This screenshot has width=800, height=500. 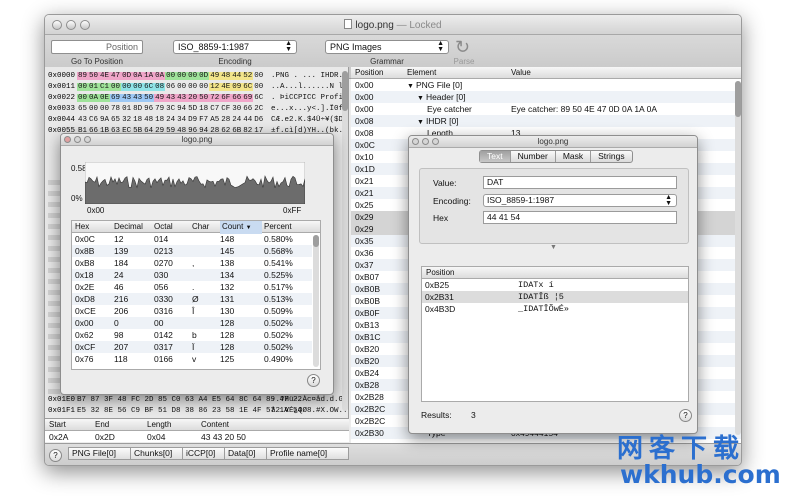 What do you see at coordinates (94, 76) in the screenshot?
I see `hex-byte: 50` at bounding box center [94, 76].